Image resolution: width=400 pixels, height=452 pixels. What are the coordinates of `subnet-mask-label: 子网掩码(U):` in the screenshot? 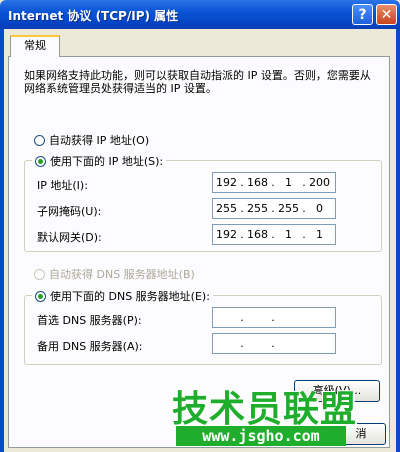 It's located at (69, 211).